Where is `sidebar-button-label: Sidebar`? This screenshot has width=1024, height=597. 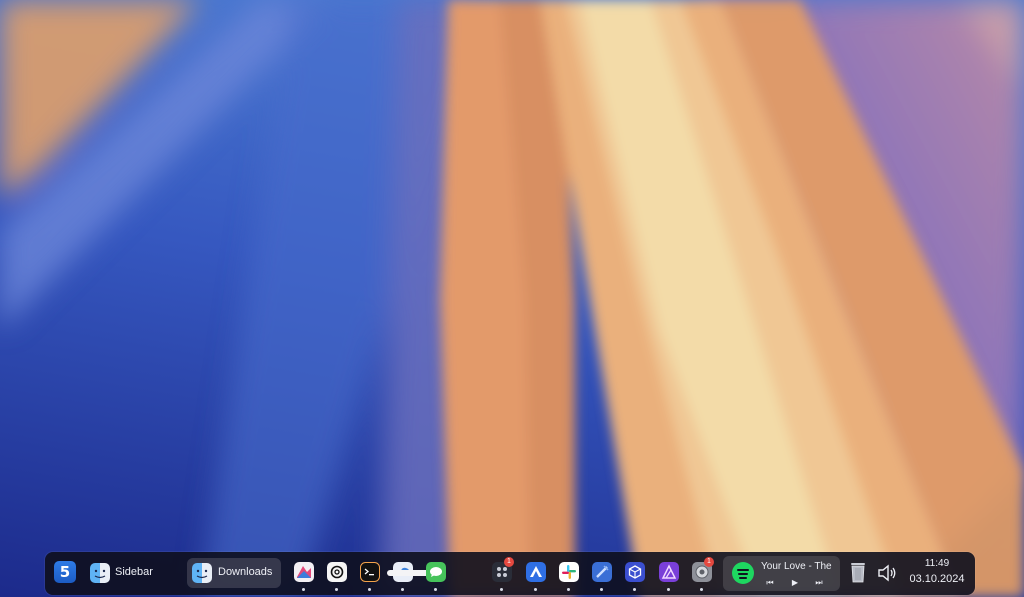
sidebar-button-label: Sidebar is located at coordinates (134, 572).